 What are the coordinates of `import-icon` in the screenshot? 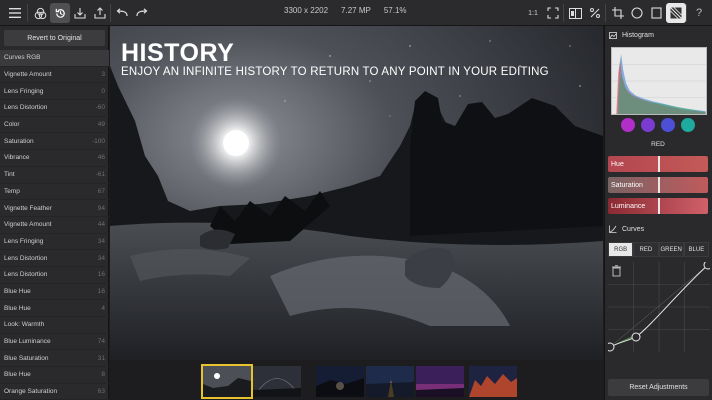 It's located at (80, 13).